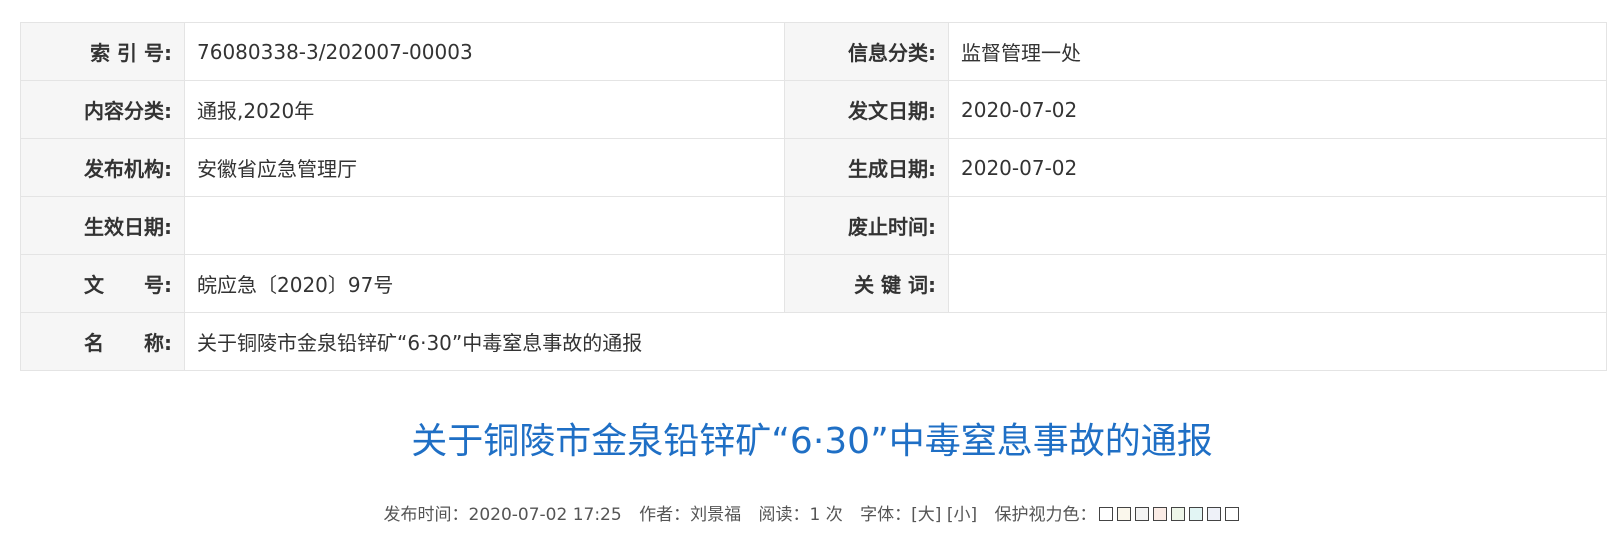 This screenshot has height=553, width=1624. What do you see at coordinates (1277, 51) in the screenshot?
I see `info-category-value: 监督管理一处` at bounding box center [1277, 51].